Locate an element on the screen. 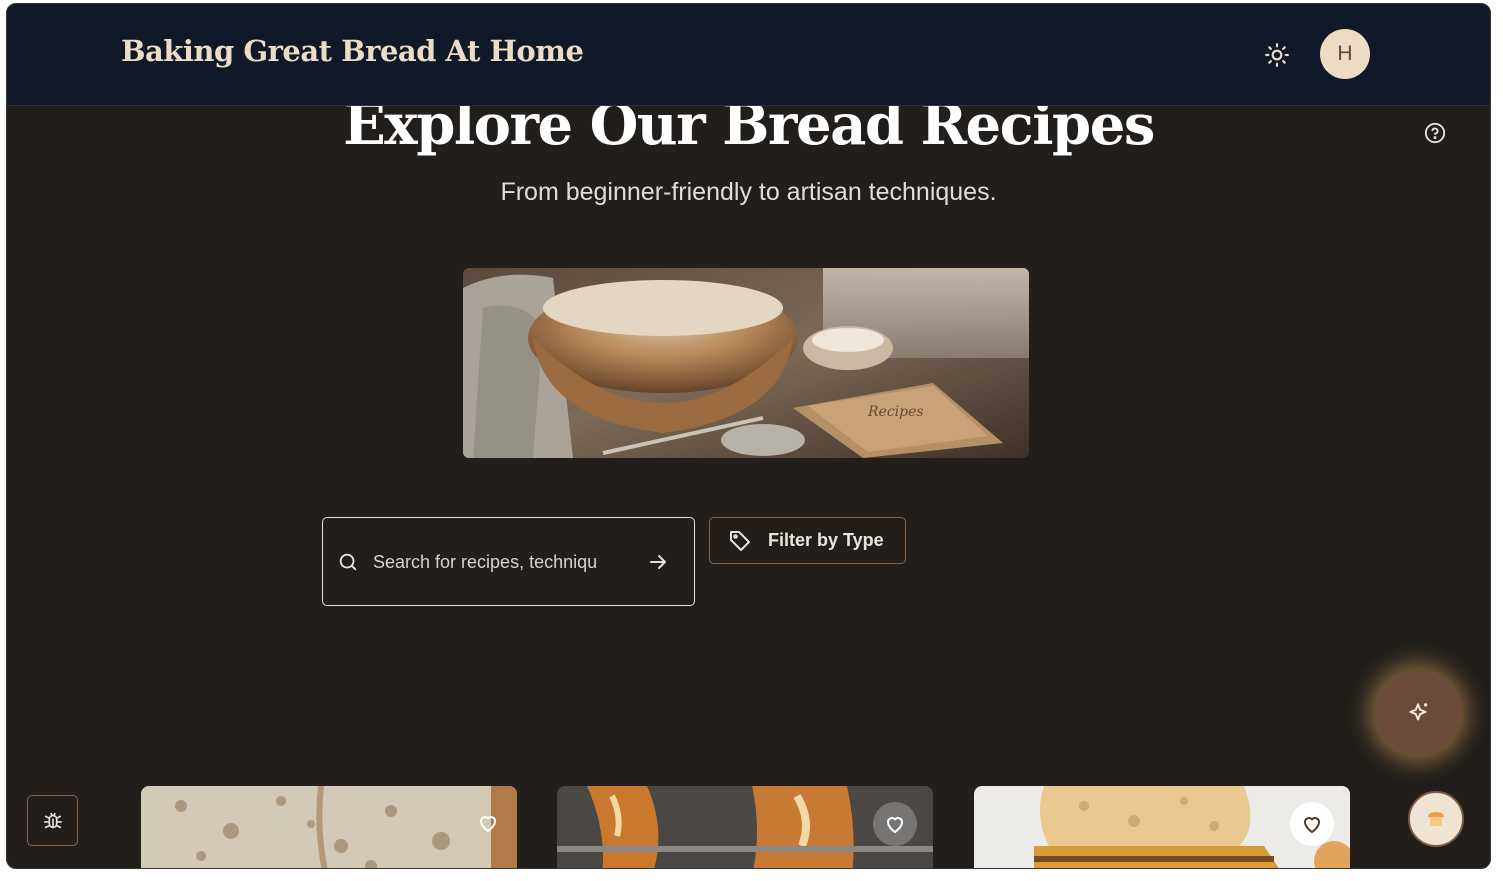  help-button is located at coordinates (1435, 133).